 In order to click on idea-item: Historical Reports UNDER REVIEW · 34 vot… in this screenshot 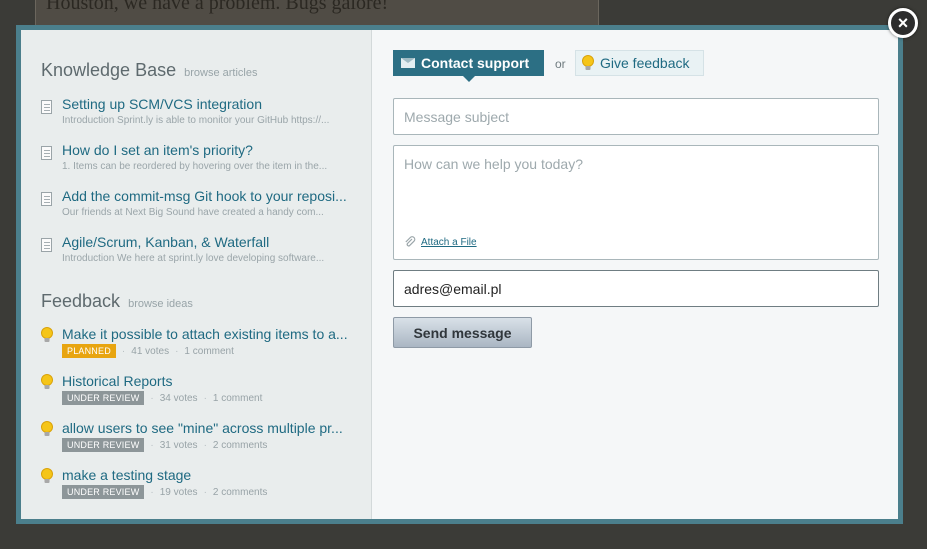, I will do `click(201, 393)`.